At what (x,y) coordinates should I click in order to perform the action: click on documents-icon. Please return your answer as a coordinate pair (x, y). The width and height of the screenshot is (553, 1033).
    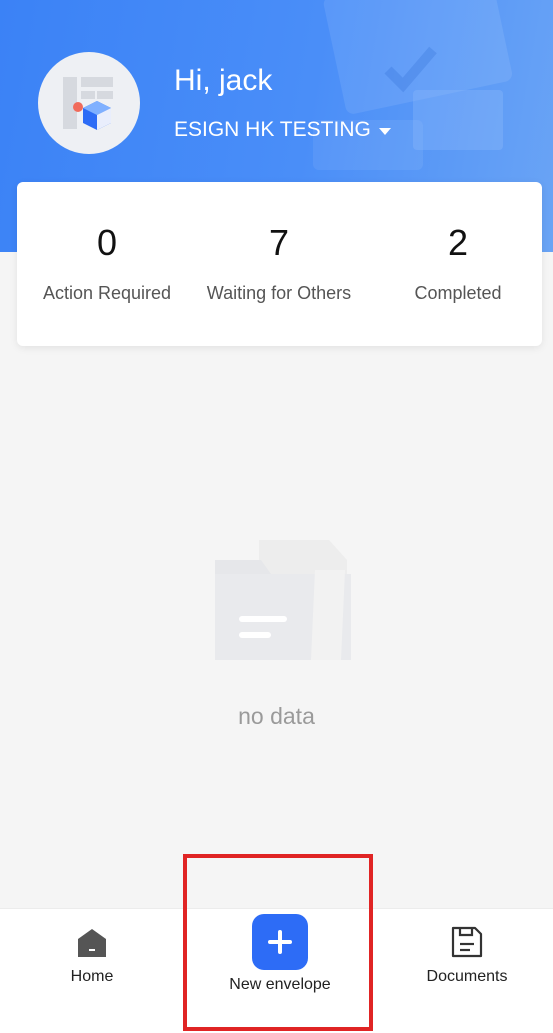
    Looking at the image, I should click on (467, 942).